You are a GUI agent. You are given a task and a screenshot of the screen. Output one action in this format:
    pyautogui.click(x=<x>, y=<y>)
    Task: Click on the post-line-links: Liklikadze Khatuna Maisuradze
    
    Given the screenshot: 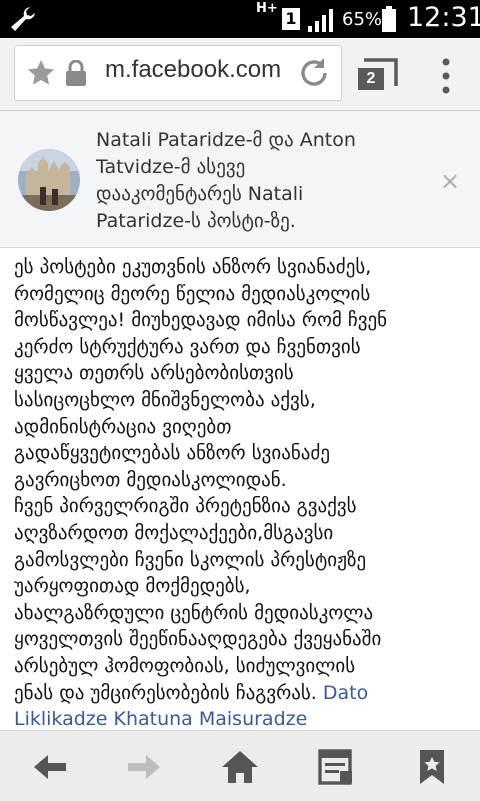 What is the action you would take?
    pyautogui.click(x=244, y=719)
    